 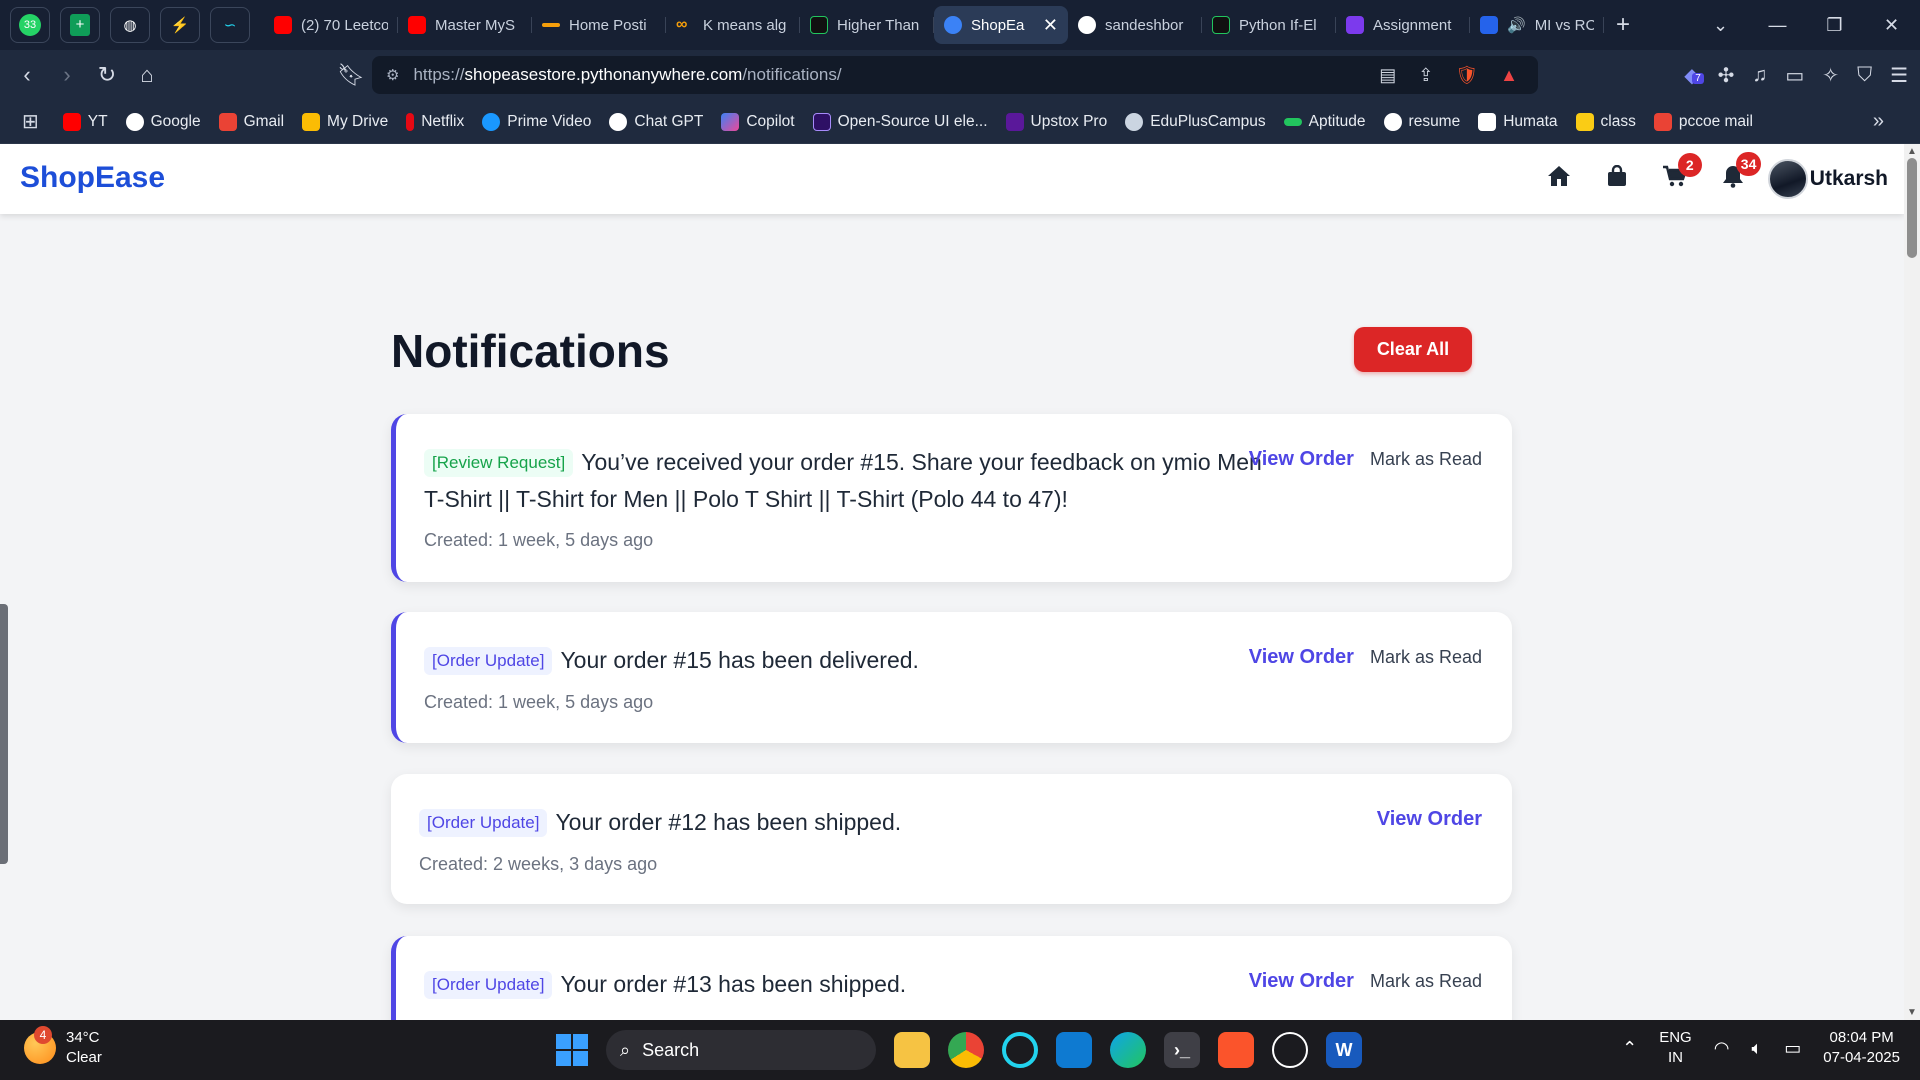 I want to click on site-settings-icon: ⚙, so click(x=392, y=75).